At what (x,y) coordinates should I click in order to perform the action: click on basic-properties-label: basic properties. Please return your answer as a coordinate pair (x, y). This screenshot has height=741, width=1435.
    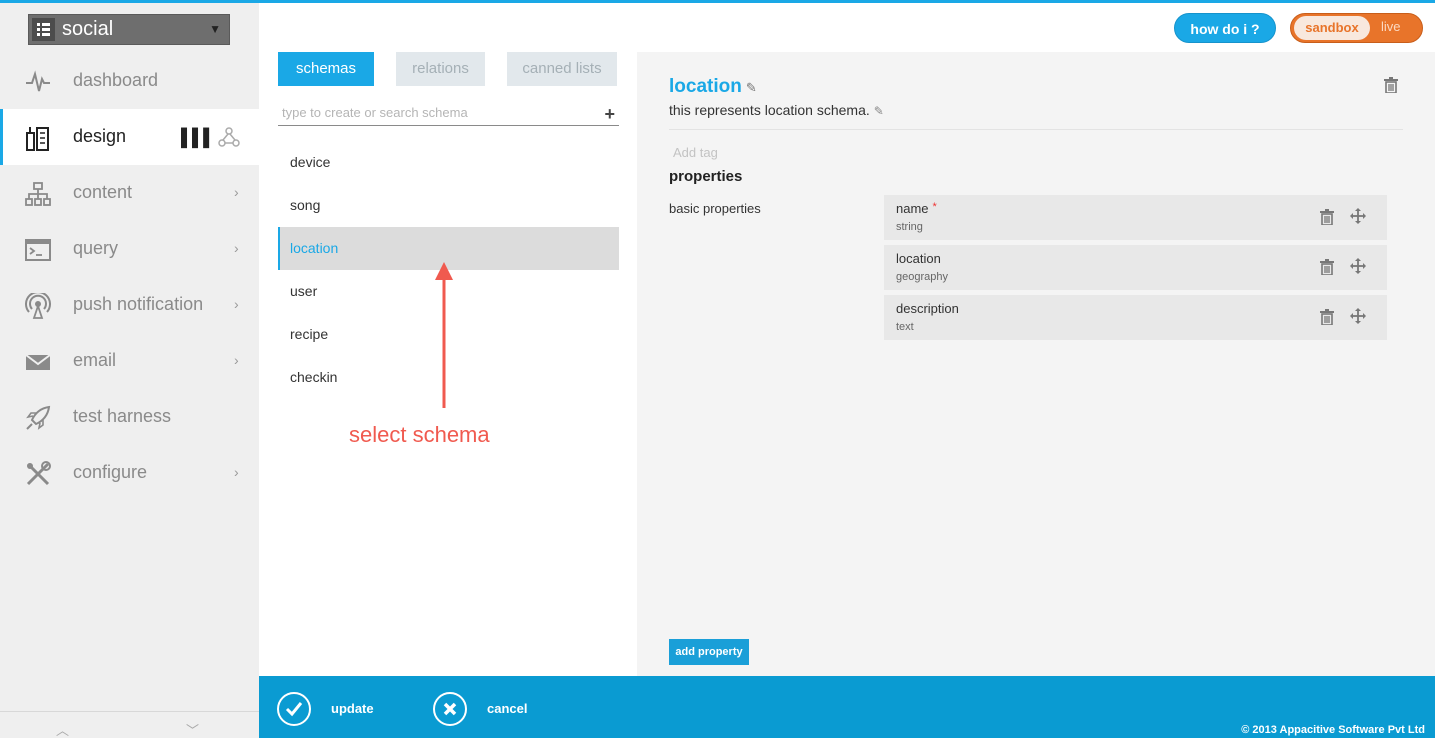
    Looking at the image, I should click on (715, 208).